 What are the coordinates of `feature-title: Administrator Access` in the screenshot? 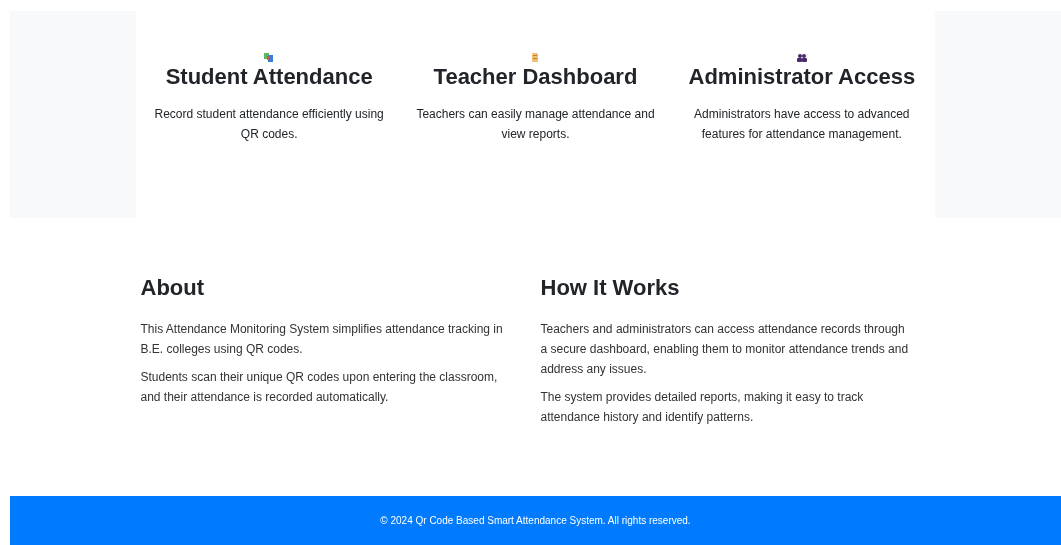 It's located at (802, 77).